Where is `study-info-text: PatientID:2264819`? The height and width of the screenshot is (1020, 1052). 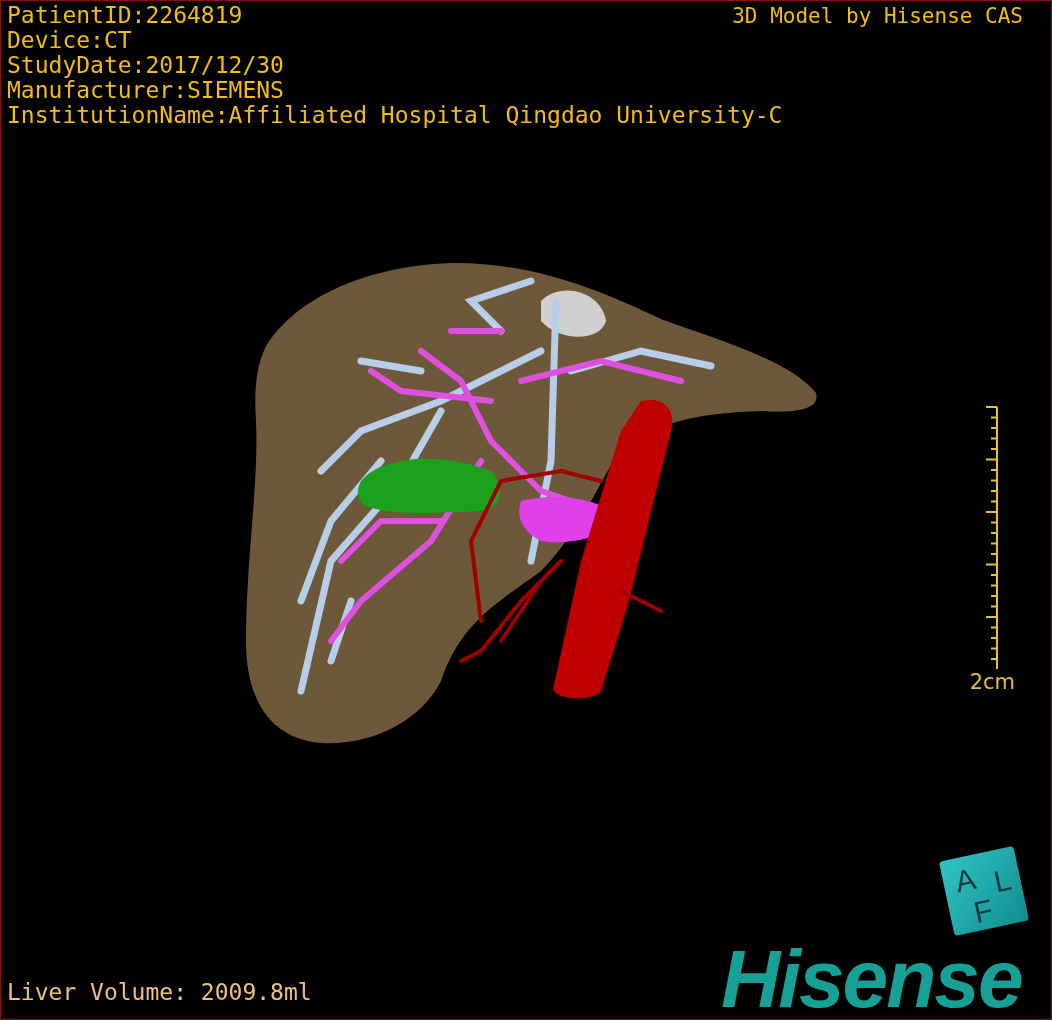
study-info-text: PatientID:2264819 is located at coordinates (125, 15).